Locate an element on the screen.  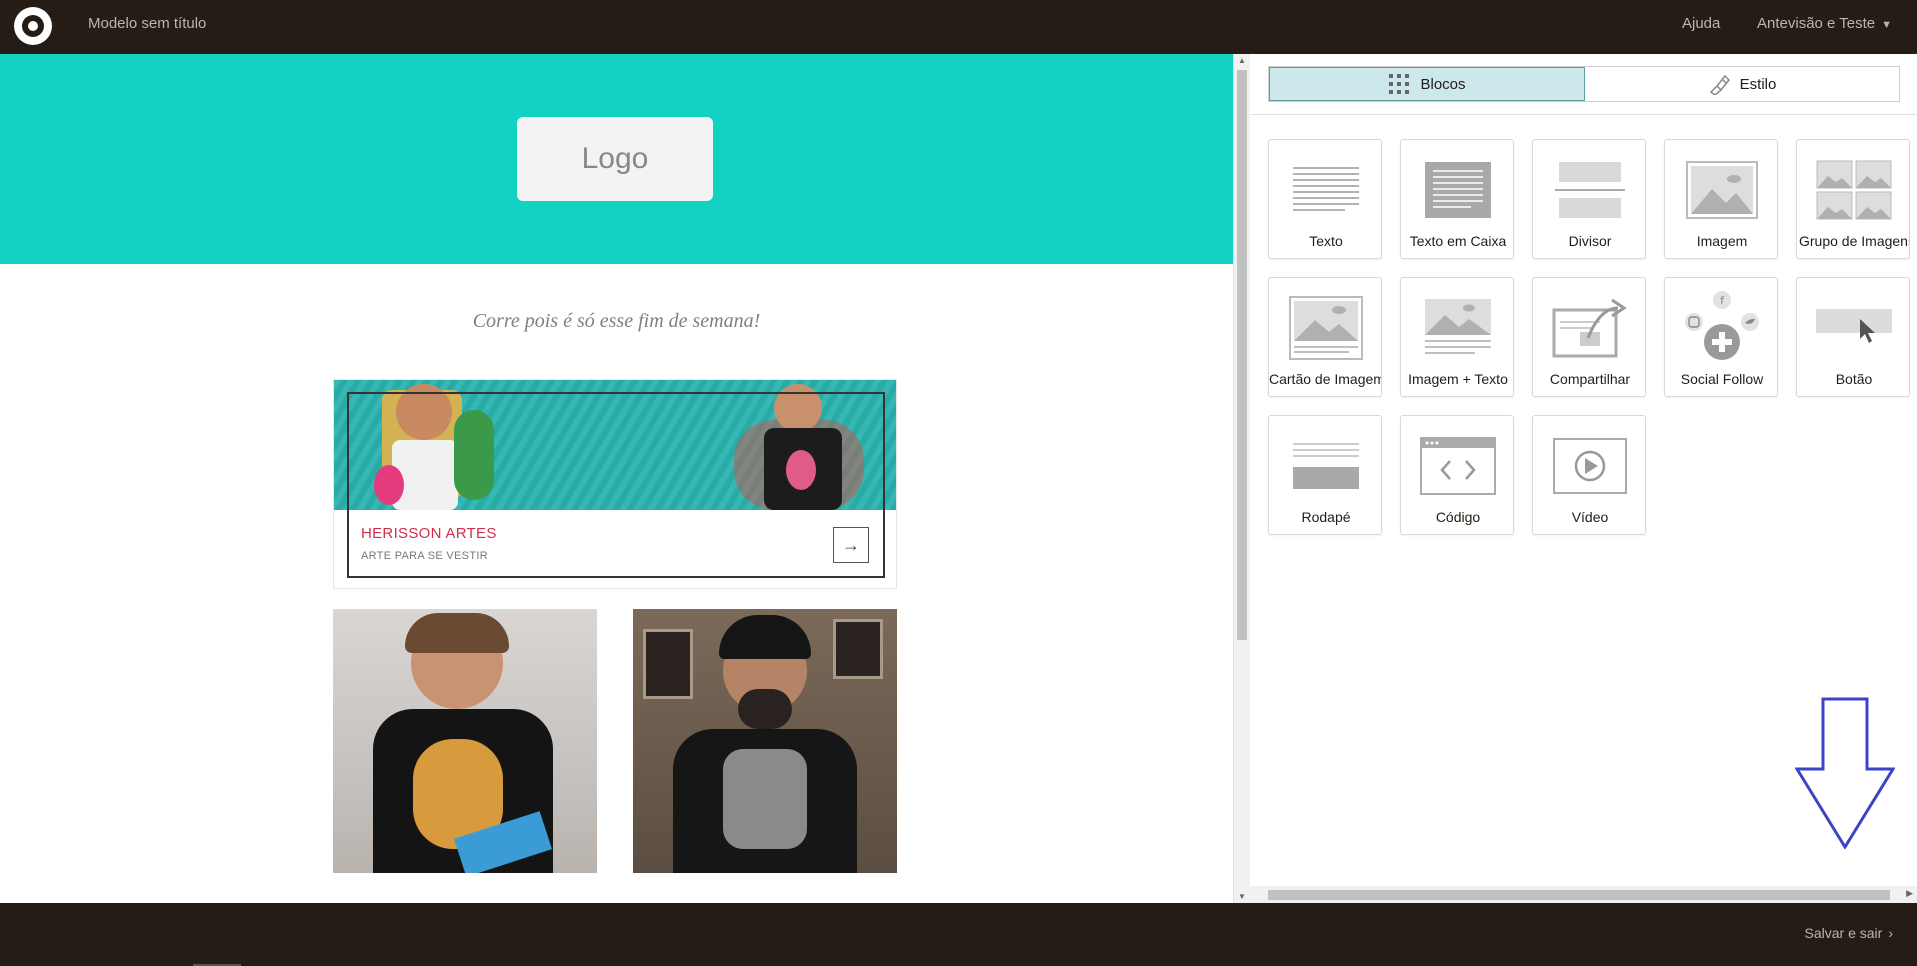
header-section: Logo is located at coordinates (616, 159).